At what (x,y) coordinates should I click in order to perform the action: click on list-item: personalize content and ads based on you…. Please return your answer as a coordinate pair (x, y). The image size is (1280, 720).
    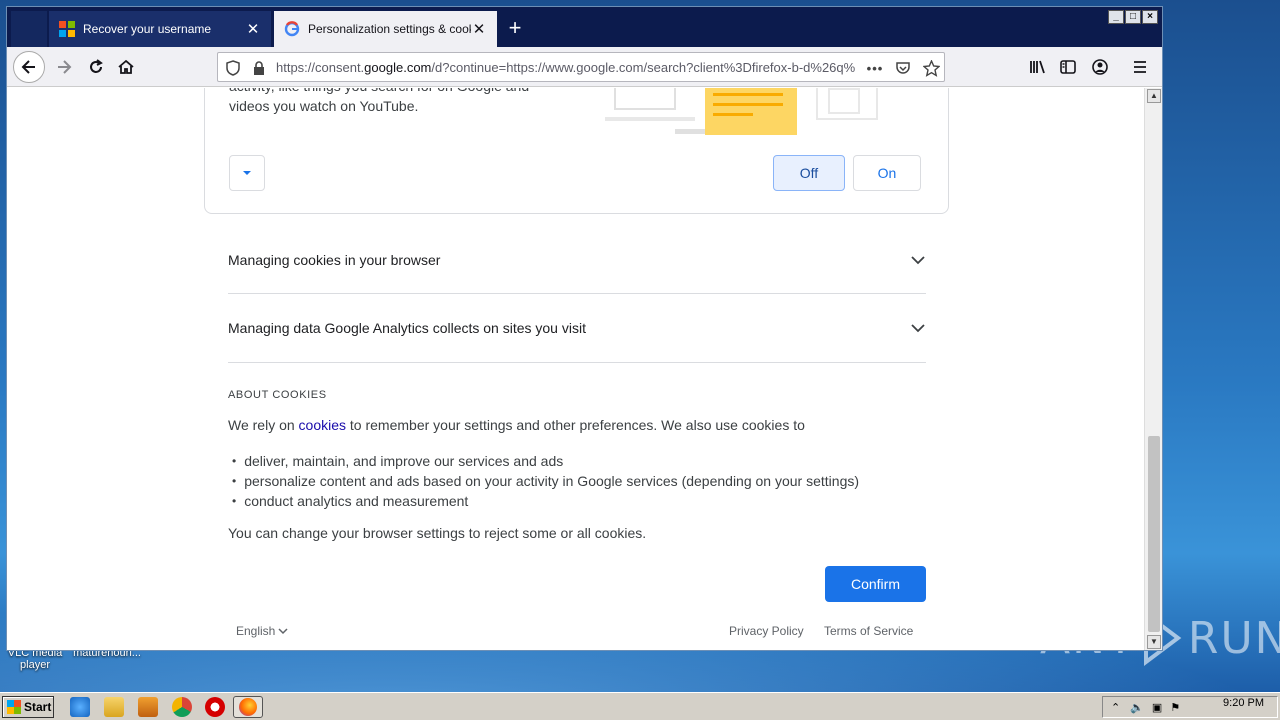
    Looking at the image, I should click on (543, 481).